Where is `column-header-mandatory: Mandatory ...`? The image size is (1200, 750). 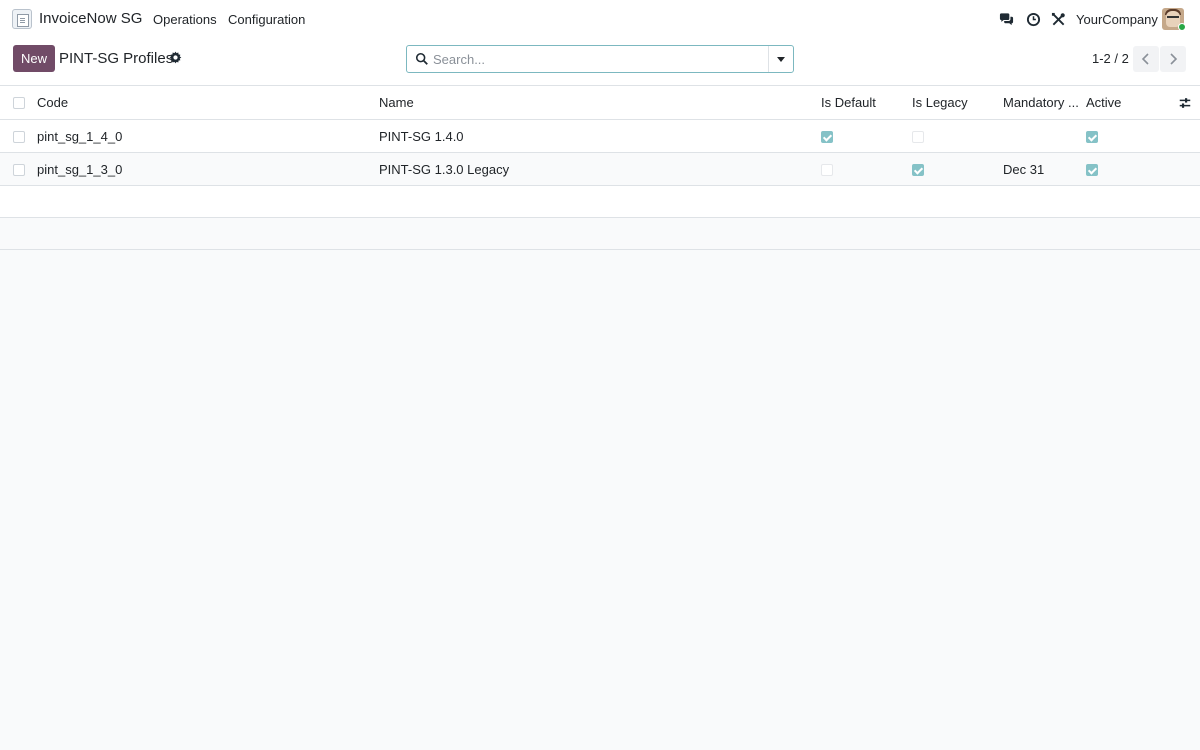
column-header-mandatory: Mandatory ... is located at coordinates (1041, 102).